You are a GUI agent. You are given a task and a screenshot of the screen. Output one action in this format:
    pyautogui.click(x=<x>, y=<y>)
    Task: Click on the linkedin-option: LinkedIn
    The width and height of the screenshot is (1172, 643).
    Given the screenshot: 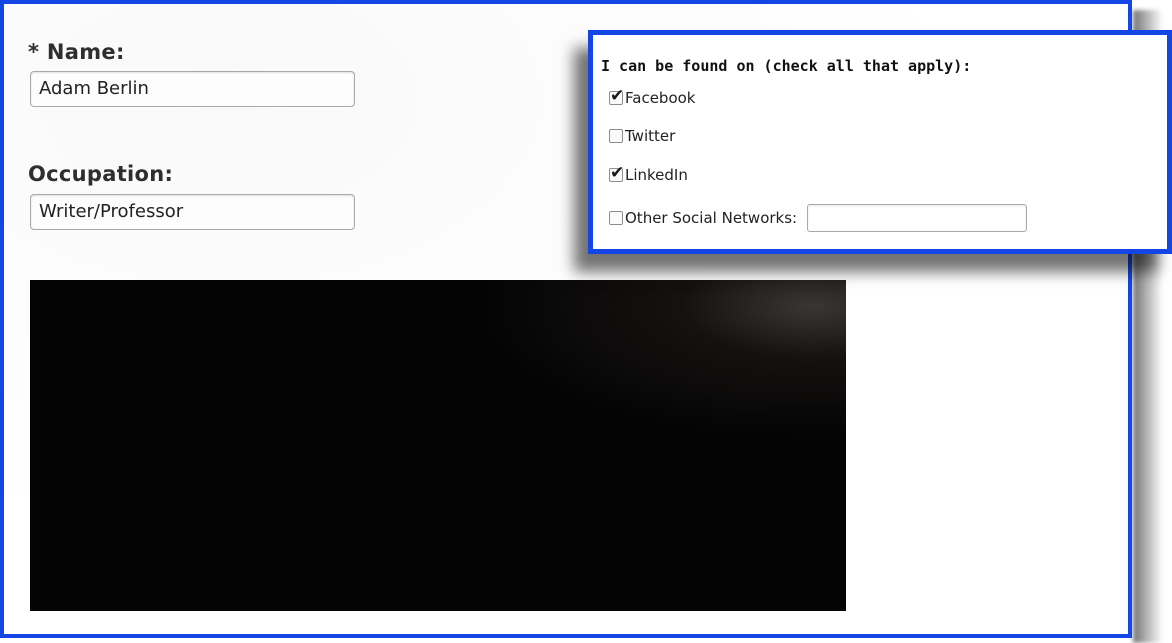 What is the action you would take?
    pyautogui.click(x=648, y=174)
    